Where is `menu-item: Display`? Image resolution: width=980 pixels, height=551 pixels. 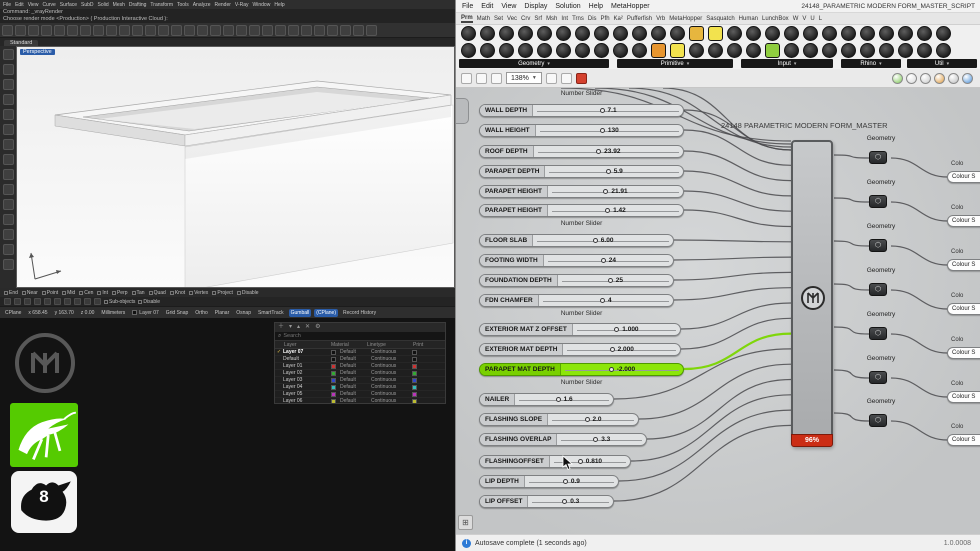 menu-item: Display is located at coordinates (535, 6).